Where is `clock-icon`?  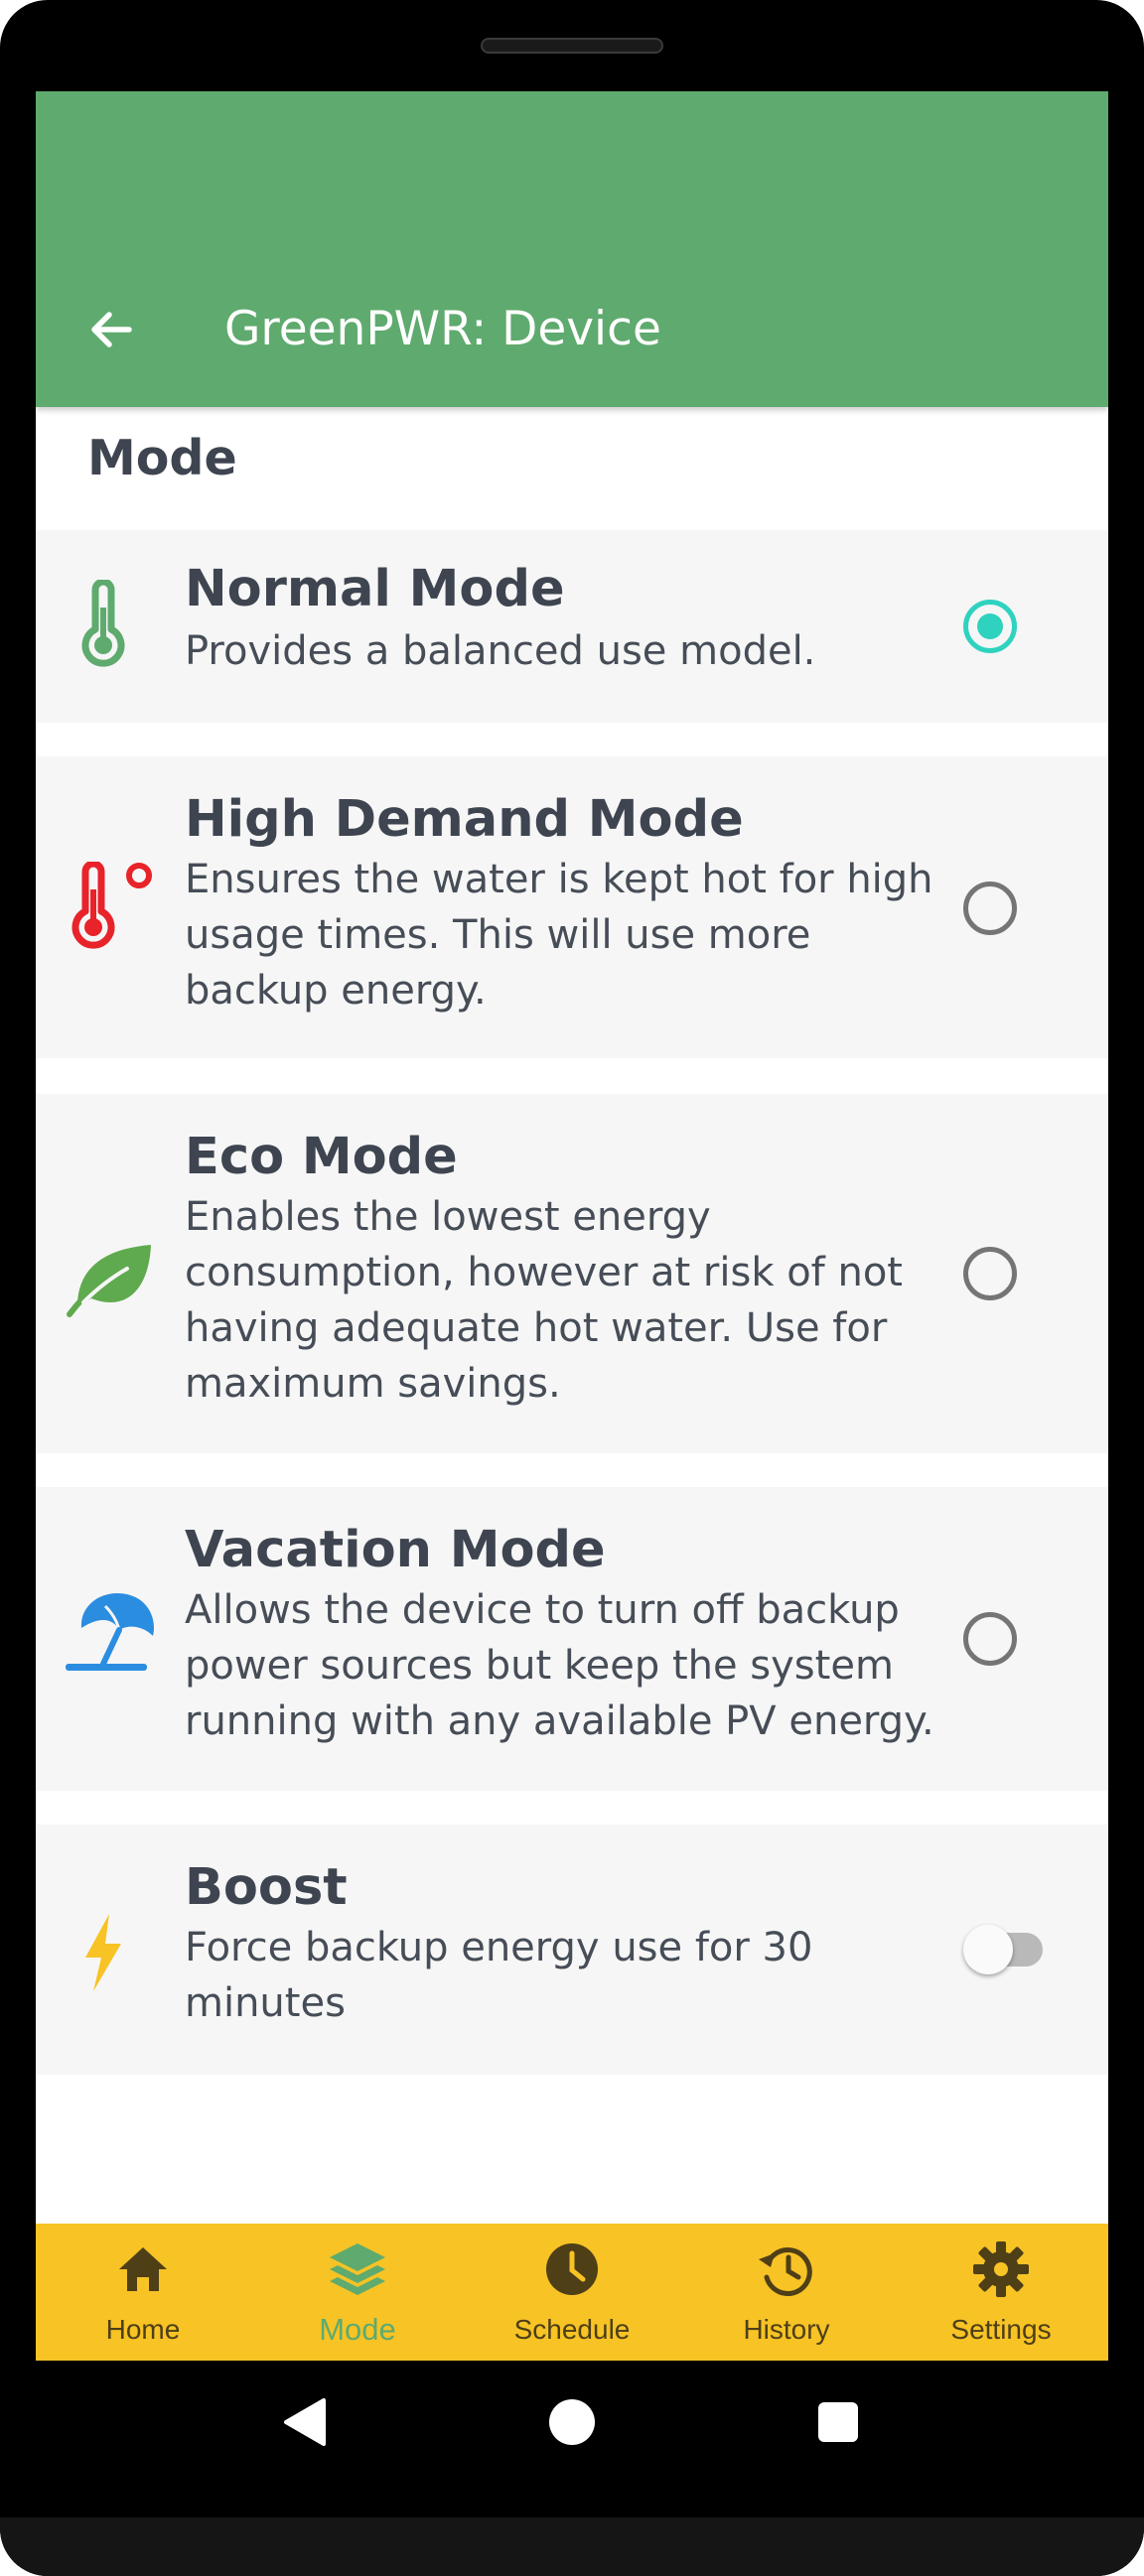
clock-icon is located at coordinates (572, 2269).